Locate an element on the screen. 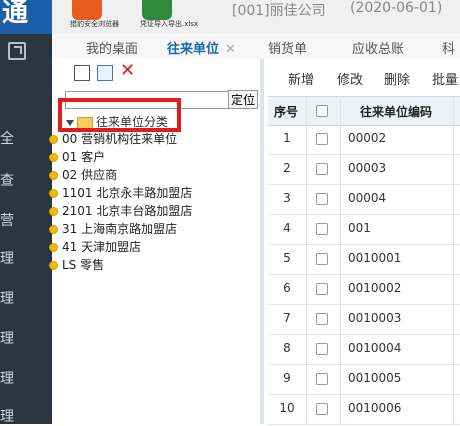 The width and height of the screenshot is (460, 426). tab-partners-label: 往来单位 is located at coordinates (193, 49).